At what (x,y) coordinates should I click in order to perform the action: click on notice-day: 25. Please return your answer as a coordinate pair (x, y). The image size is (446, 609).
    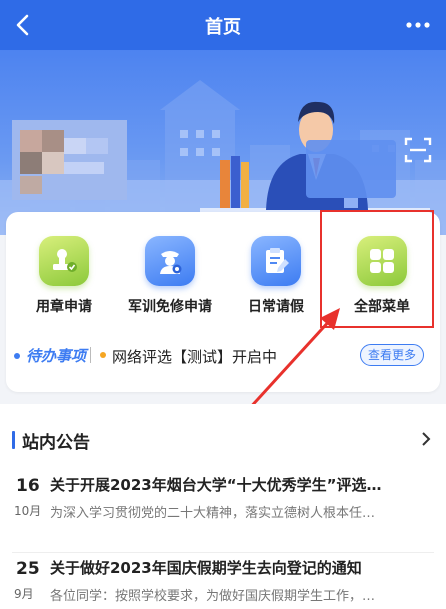
    Looking at the image, I should click on (28, 569).